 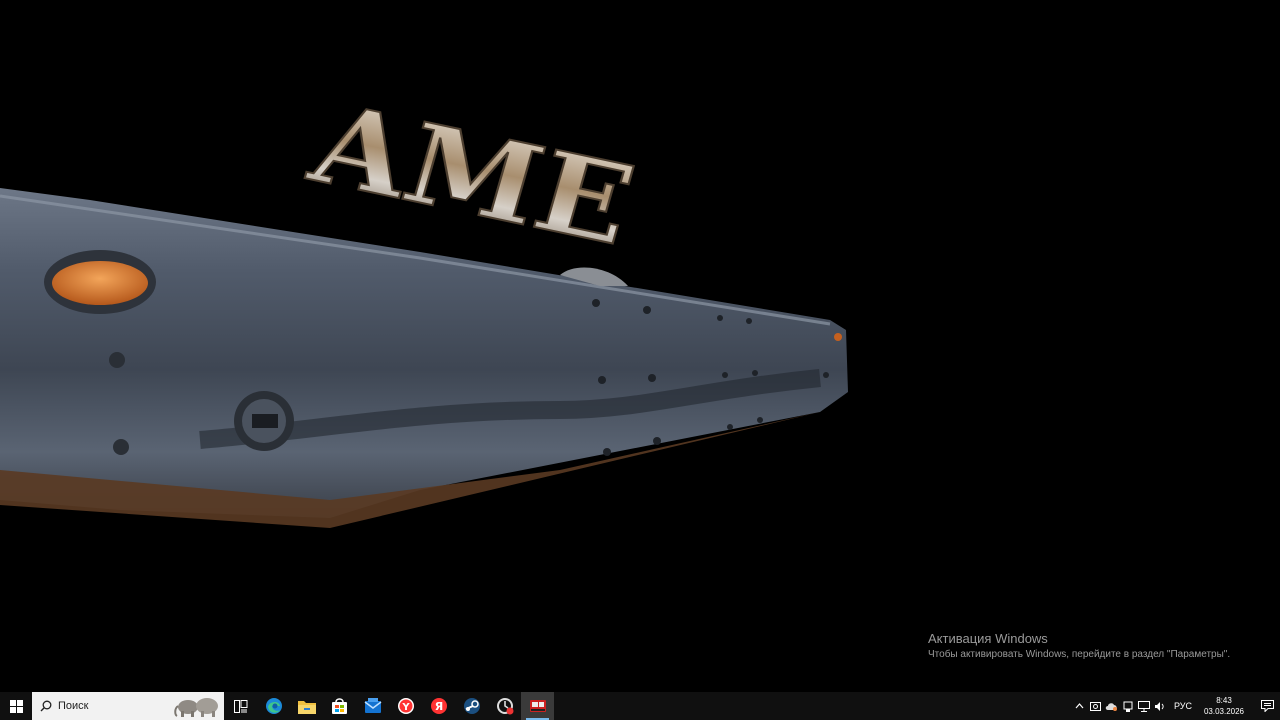 I want to click on task-view-button, so click(x=240, y=706).